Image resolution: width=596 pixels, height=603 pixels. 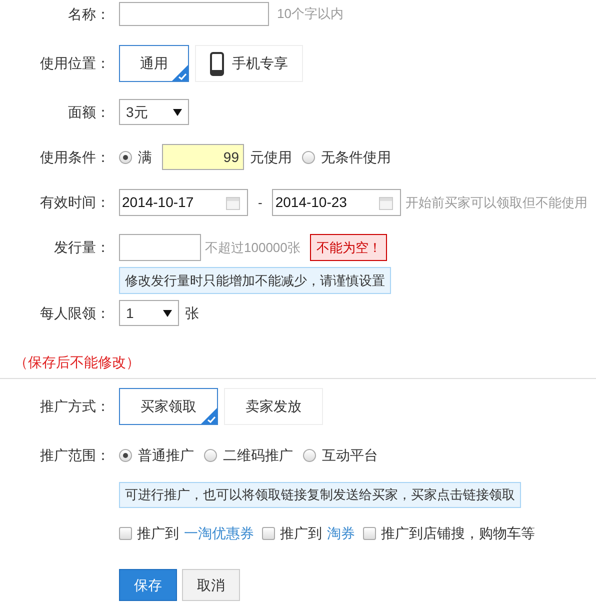 I want to click on amount-select: 3元, so click(x=154, y=112).